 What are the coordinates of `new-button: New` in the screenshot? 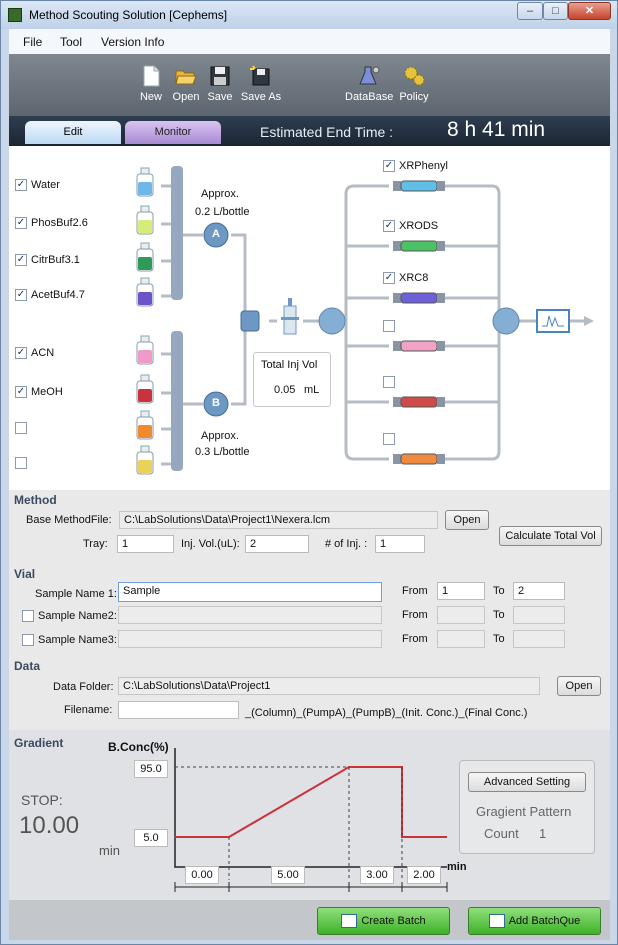 It's located at (151, 83).